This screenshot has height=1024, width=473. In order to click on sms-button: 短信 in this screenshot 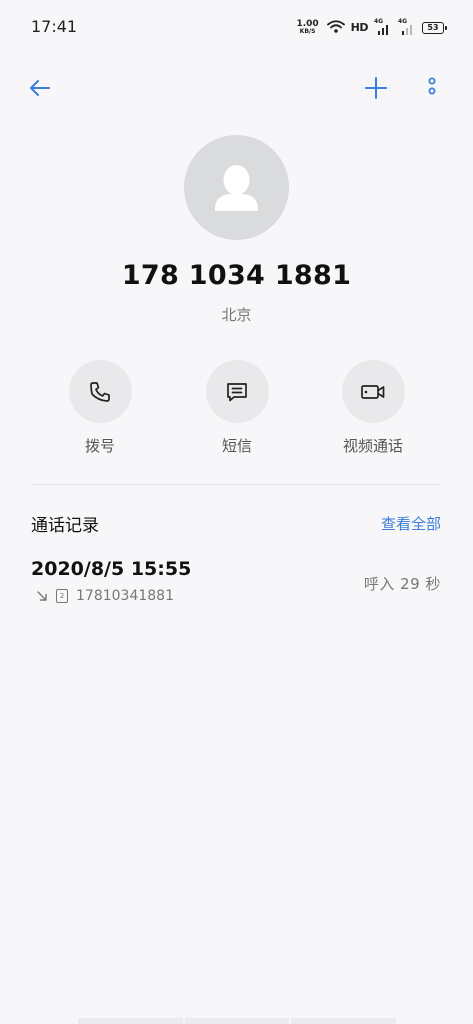, I will do `click(237, 408)`.